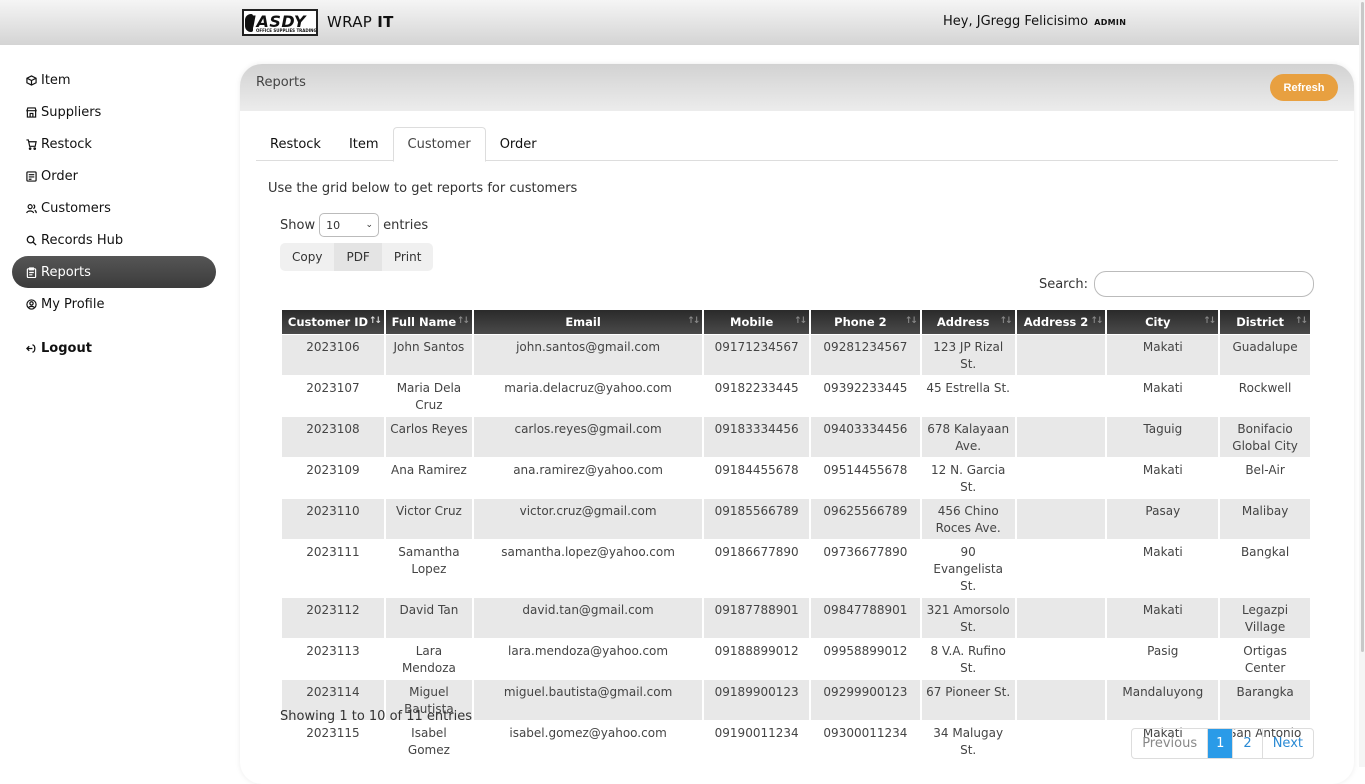  Describe the element at coordinates (963, 322) in the screenshot. I see `column-header-label: Address` at that location.